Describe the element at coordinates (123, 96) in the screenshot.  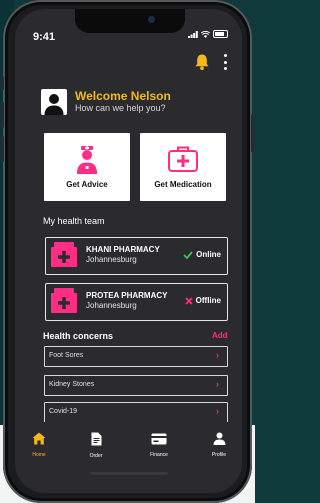
I see `welcome-title: Welcome Nelson` at that location.